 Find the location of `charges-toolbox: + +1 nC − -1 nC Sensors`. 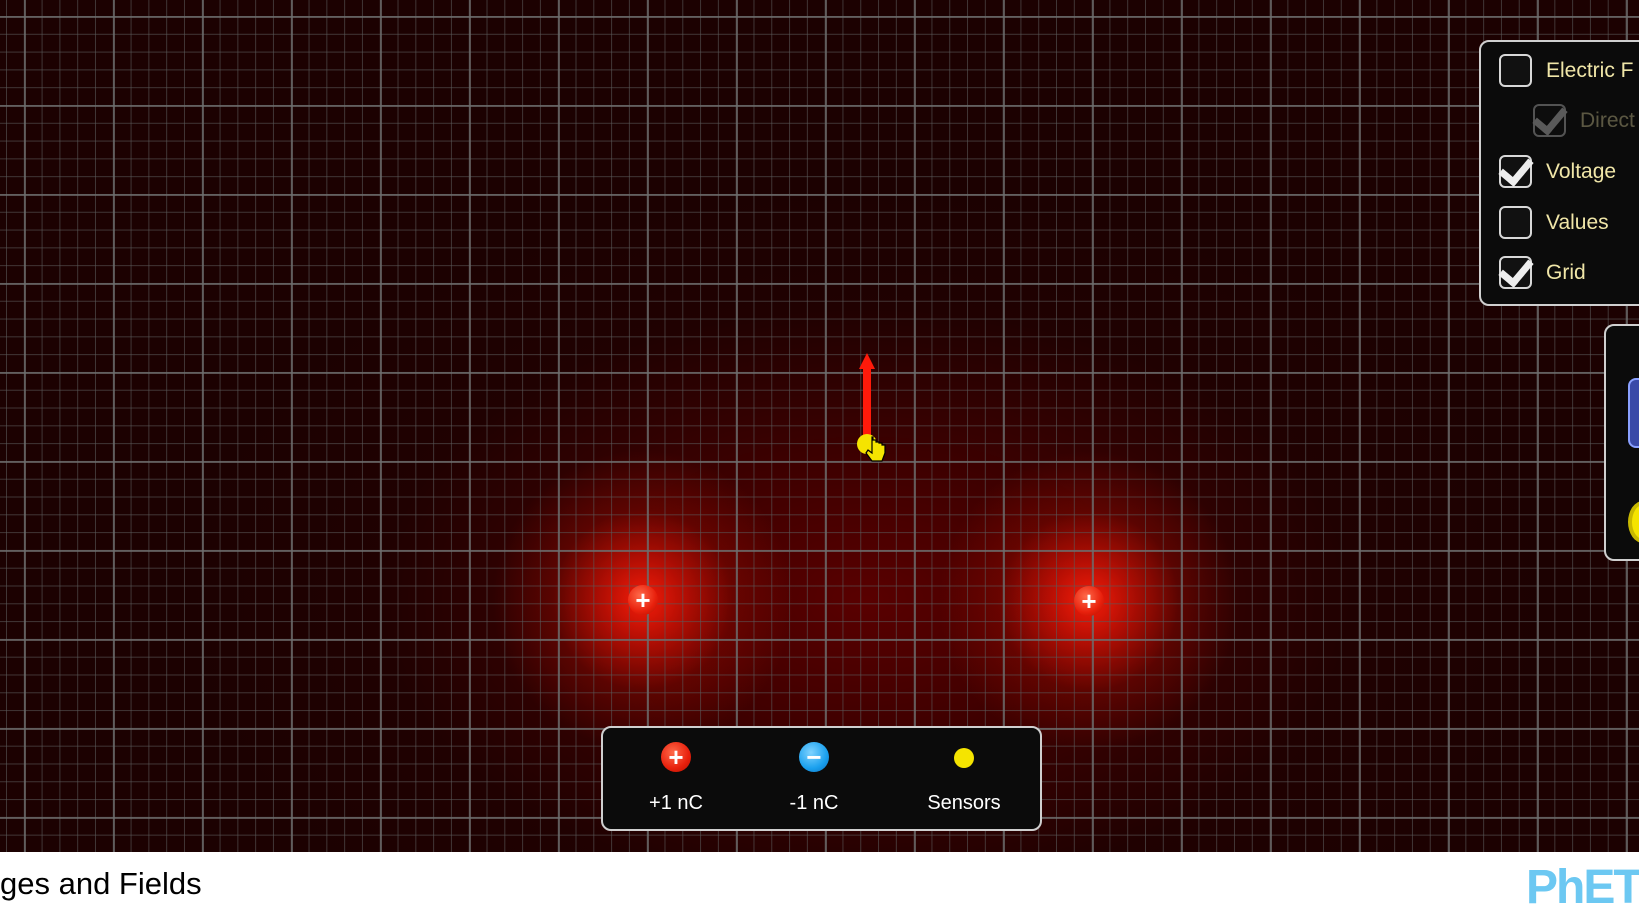

charges-toolbox: + +1 nC − -1 nC Sensors is located at coordinates (821, 778).